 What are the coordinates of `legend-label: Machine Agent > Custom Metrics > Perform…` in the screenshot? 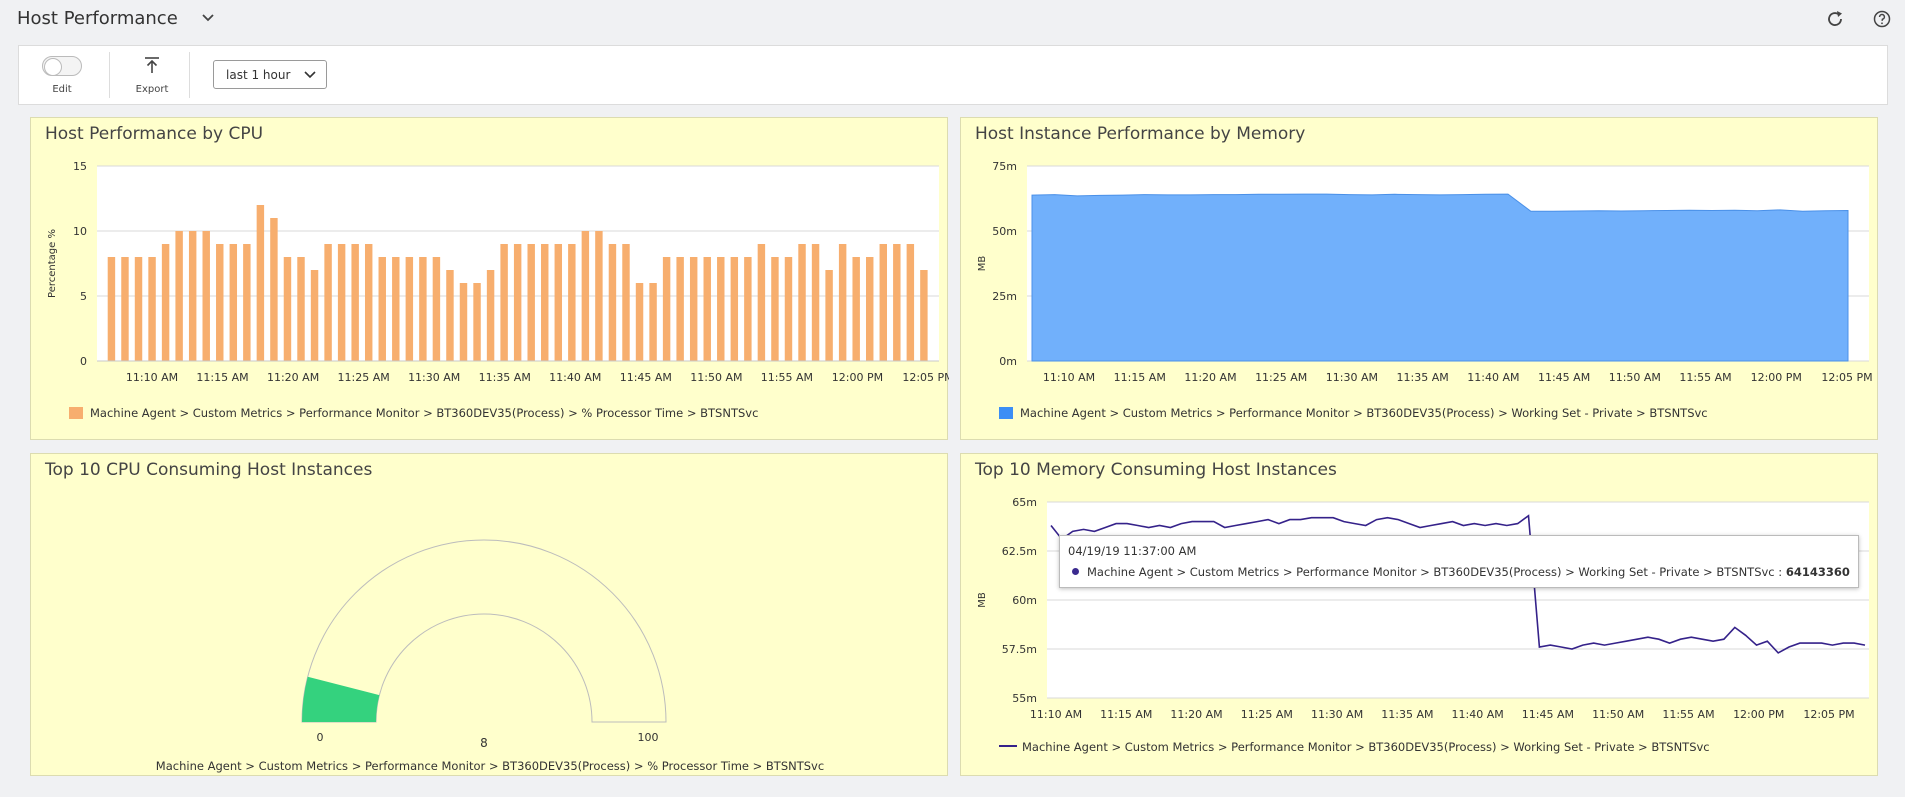 It's located at (424, 413).